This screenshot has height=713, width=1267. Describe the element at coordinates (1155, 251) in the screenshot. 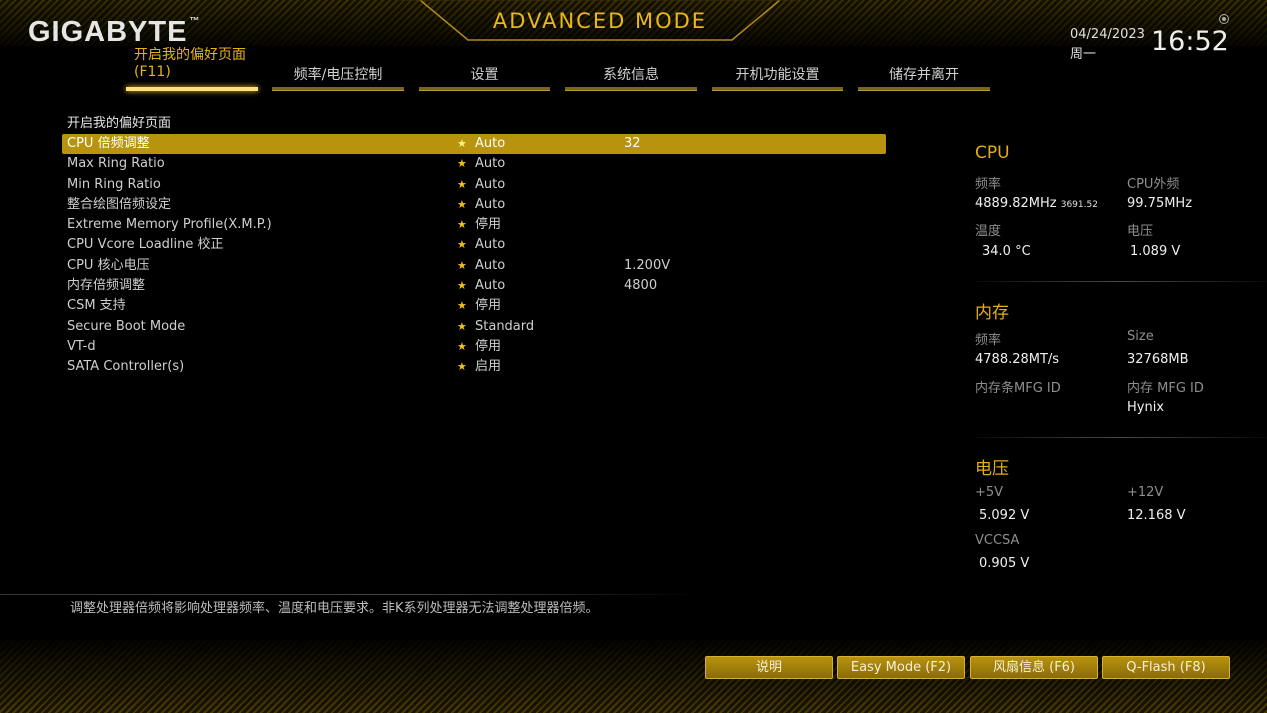

I see `cpu-volt-value: 1.089 V` at that location.